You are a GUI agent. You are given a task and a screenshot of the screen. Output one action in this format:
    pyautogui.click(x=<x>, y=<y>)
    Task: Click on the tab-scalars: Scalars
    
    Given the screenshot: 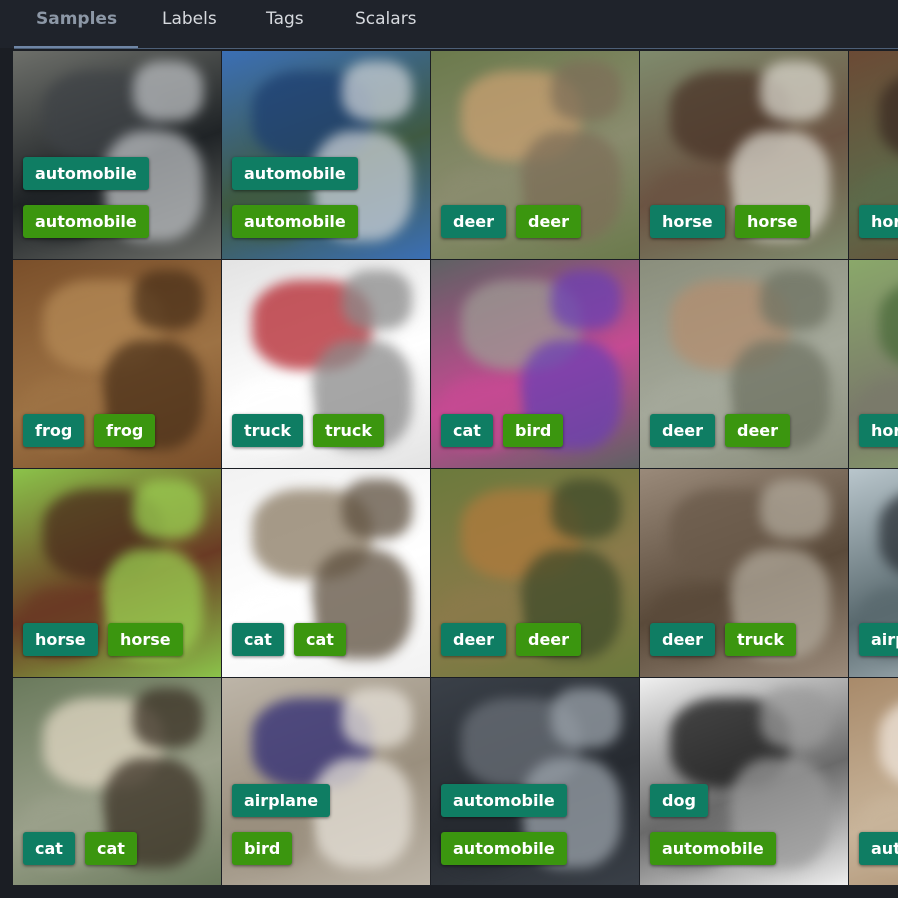 What is the action you would take?
    pyautogui.click(x=386, y=19)
    